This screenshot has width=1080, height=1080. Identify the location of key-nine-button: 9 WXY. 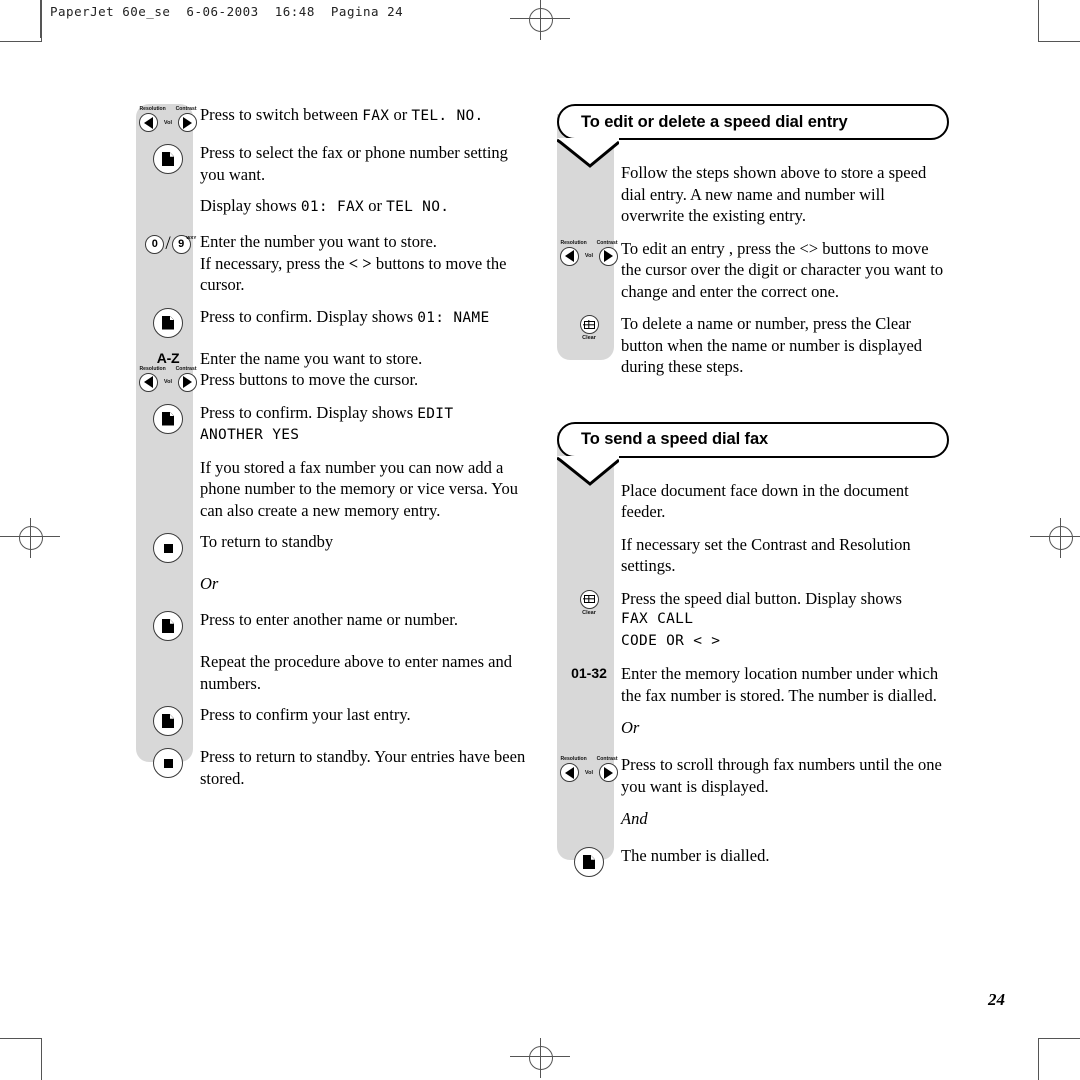
(184, 244).